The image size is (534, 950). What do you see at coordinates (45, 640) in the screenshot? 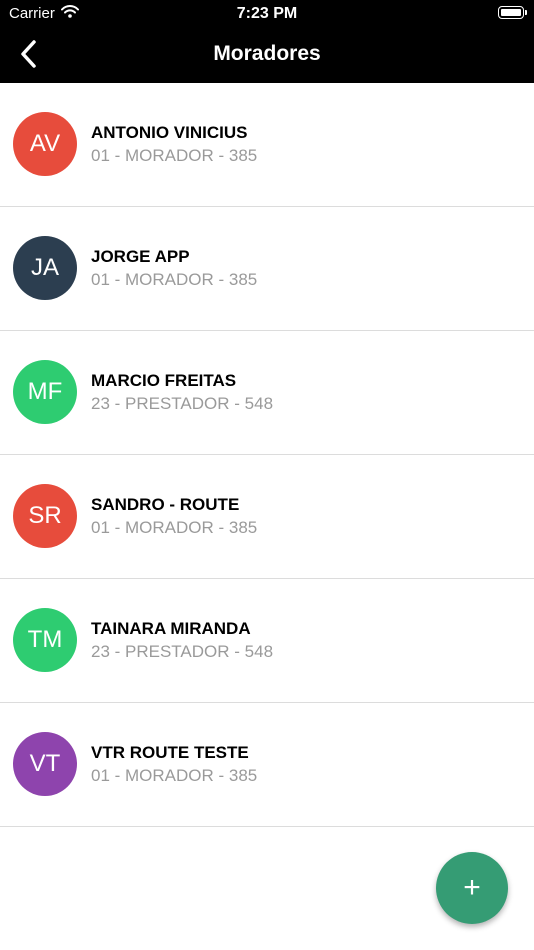
I see `avatar: TM` at bounding box center [45, 640].